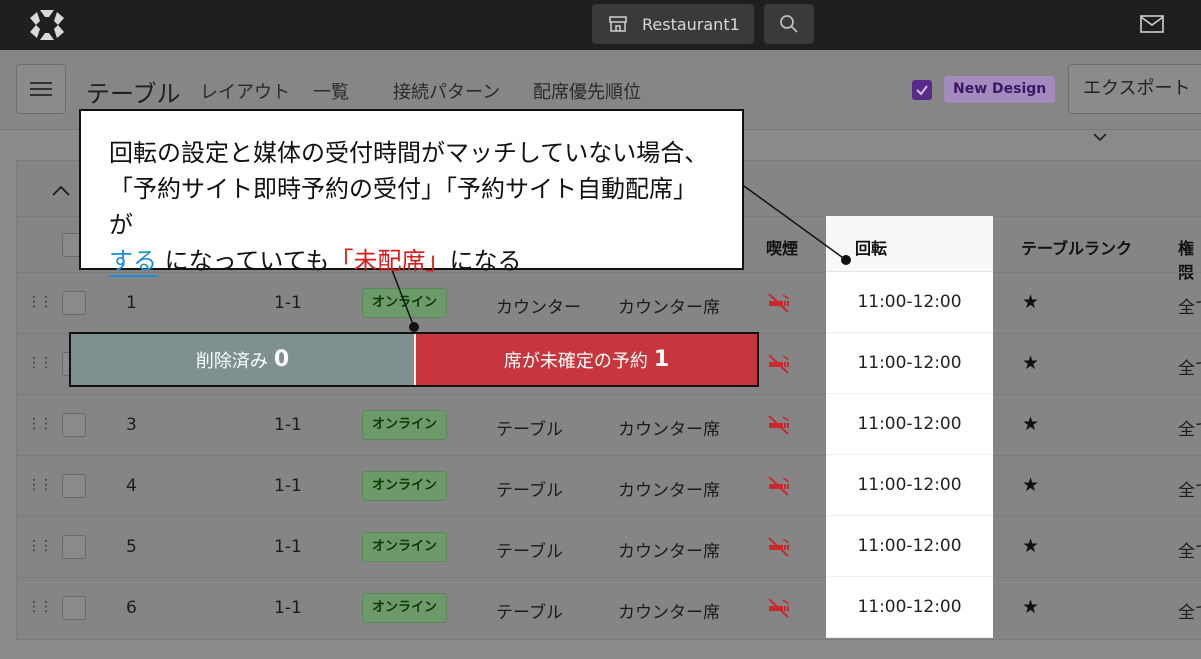 Image resolution: width=1201 pixels, height=659 pixels. I want to click on table-number: 1, so click(131, 303).